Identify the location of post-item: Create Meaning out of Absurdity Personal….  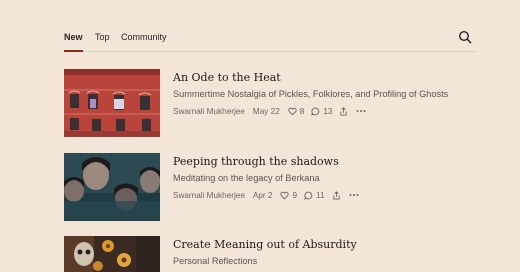
(270, 254).